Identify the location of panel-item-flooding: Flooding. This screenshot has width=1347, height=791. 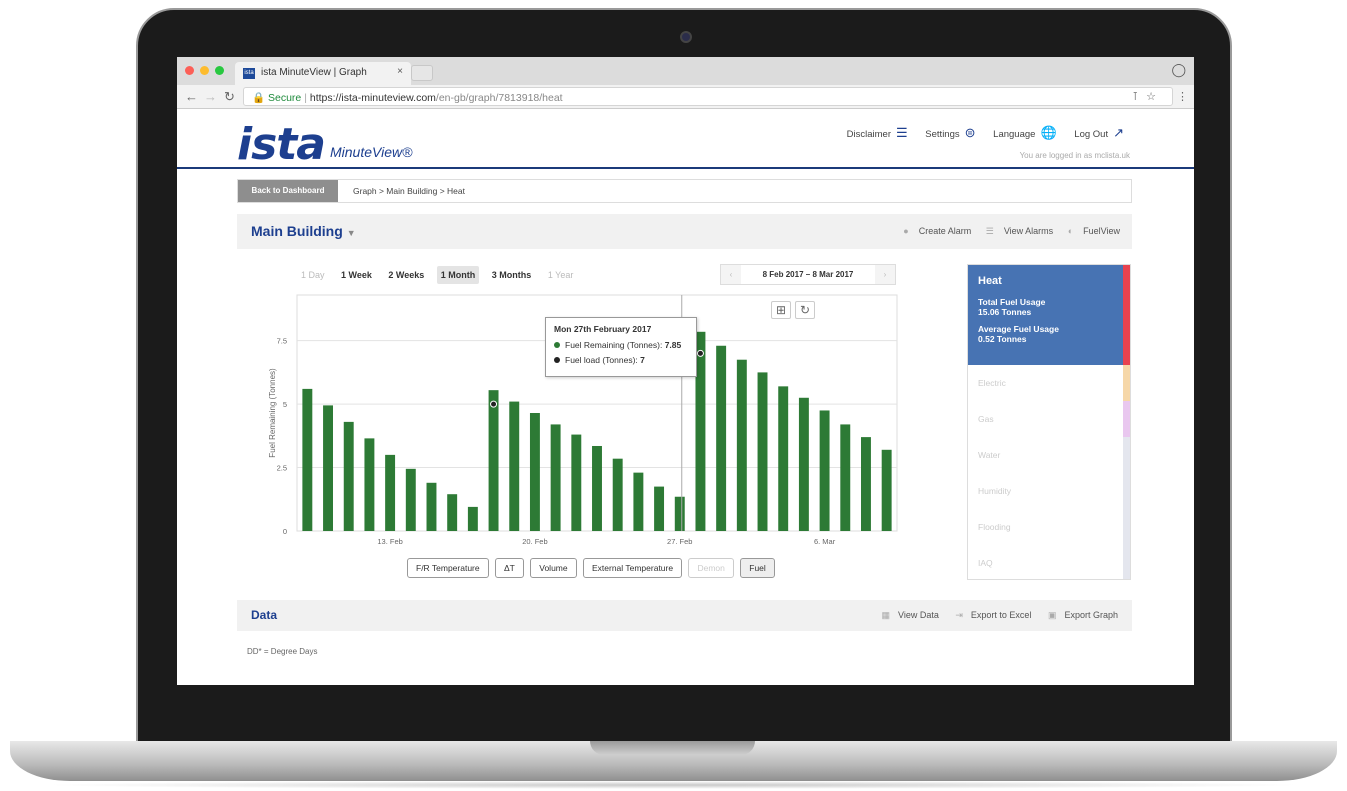
(994, 527).